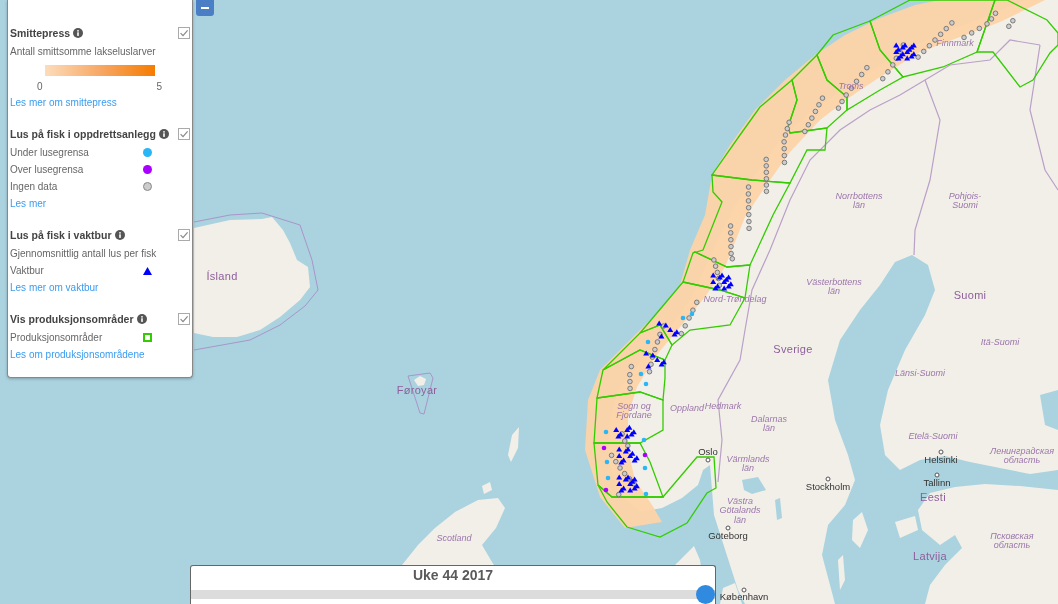  Describe the element at coordinates (40, 87) in the screenshot. I see `scale-tick-label: 0` at that location.